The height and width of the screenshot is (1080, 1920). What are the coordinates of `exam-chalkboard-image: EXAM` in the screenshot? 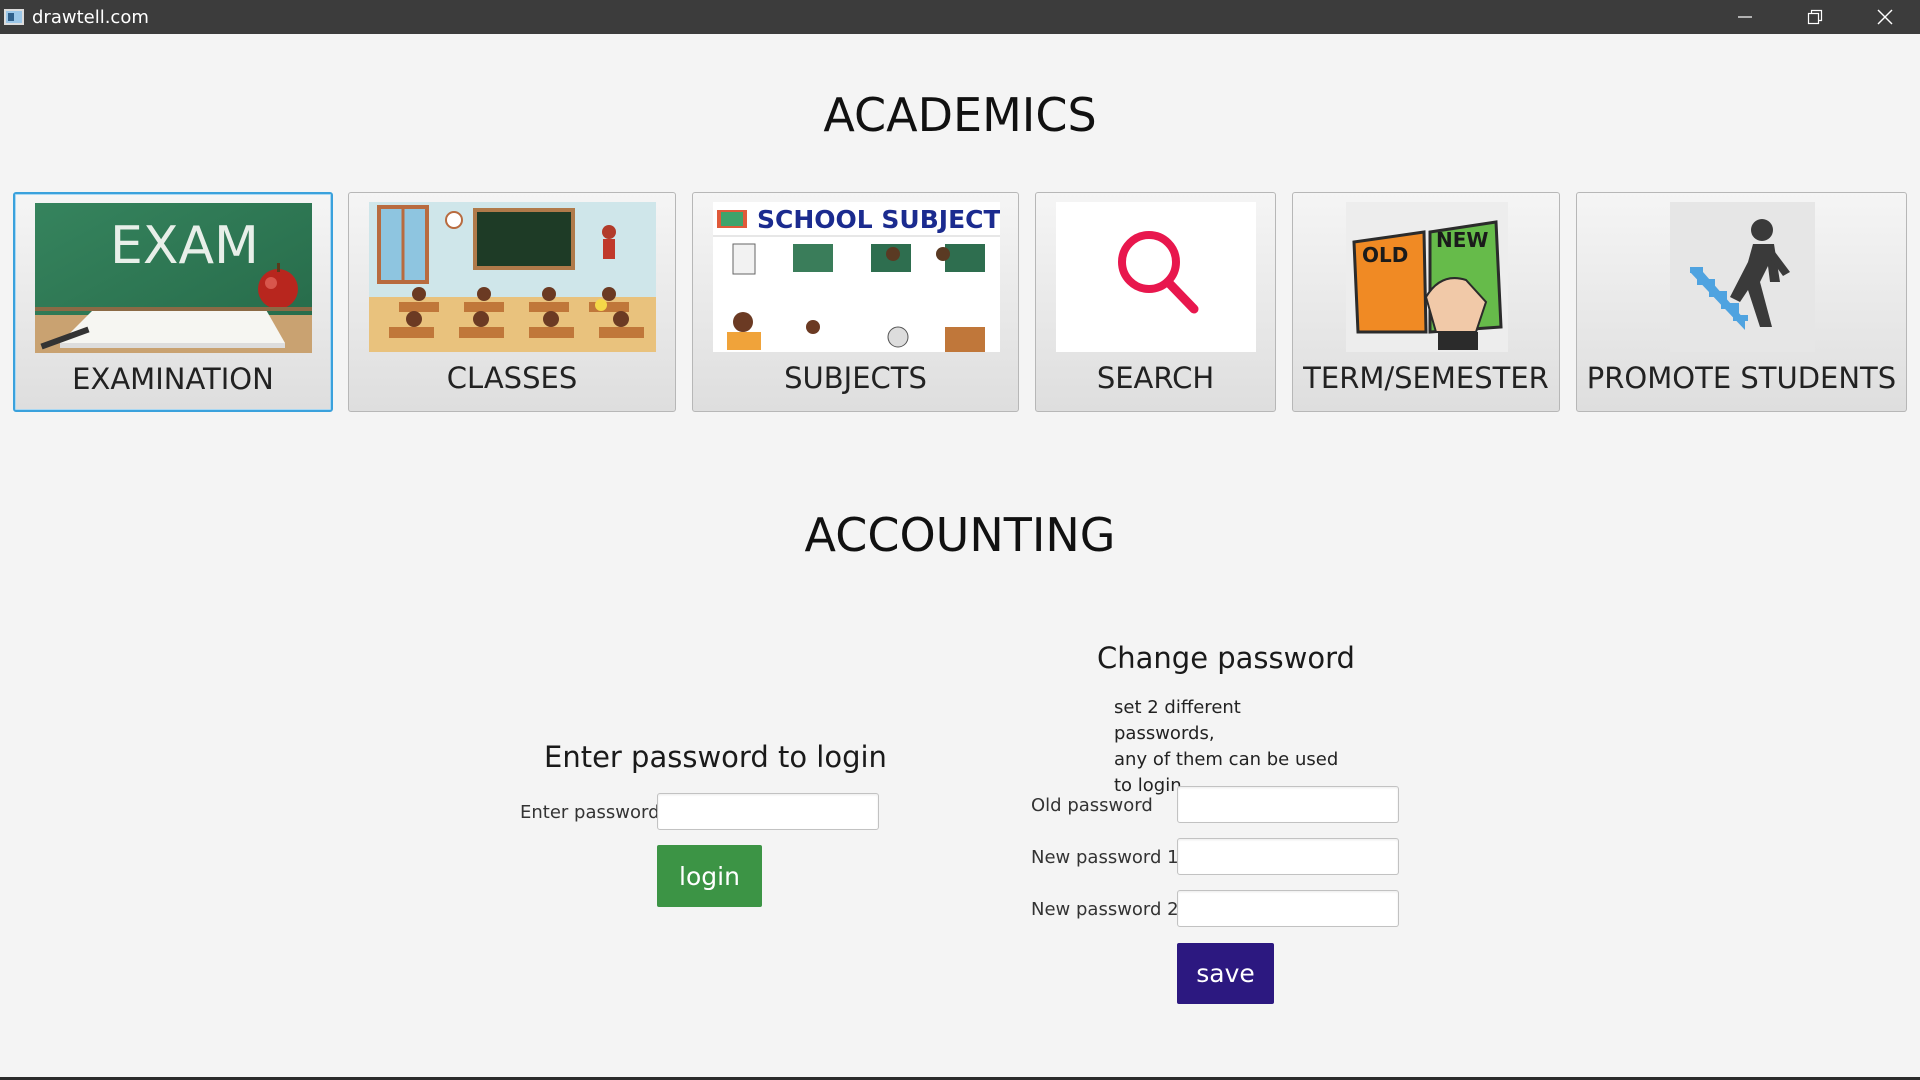 It's located at (173, 278).